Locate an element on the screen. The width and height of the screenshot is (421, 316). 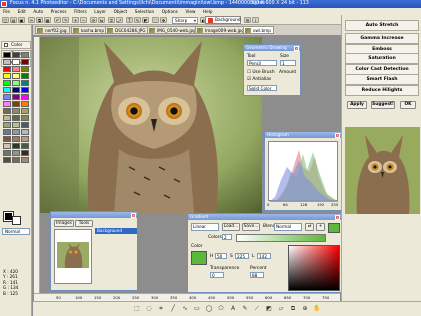
select-icon: ⬚ is located at coordinates (155, 20).